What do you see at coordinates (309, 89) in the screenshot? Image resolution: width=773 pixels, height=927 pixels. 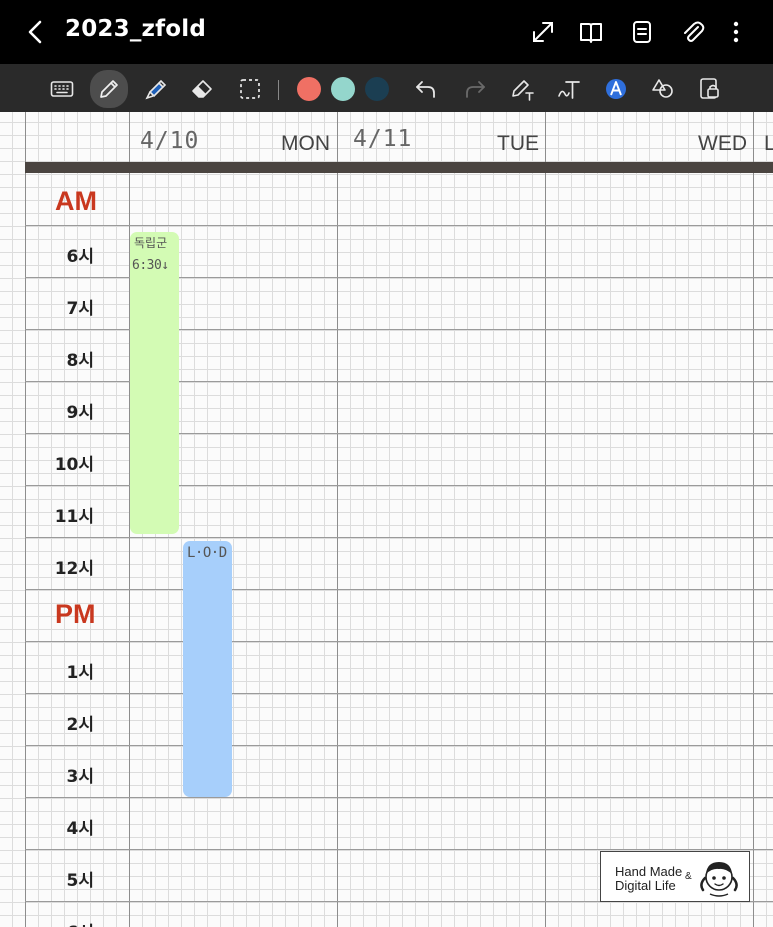 I see `pen-color-coral` at bounding box center [309, 89].